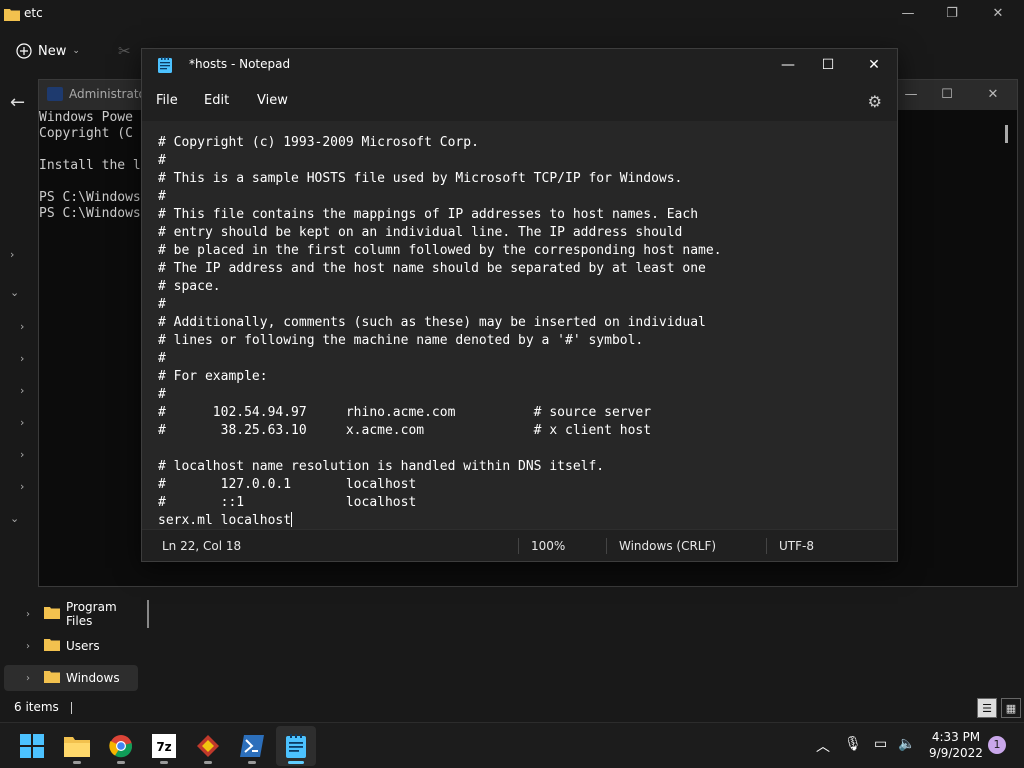 The height and width of the screenshot is (768, 1024). I want to click on nav-item-windows: › Windows, so click(71, 678).